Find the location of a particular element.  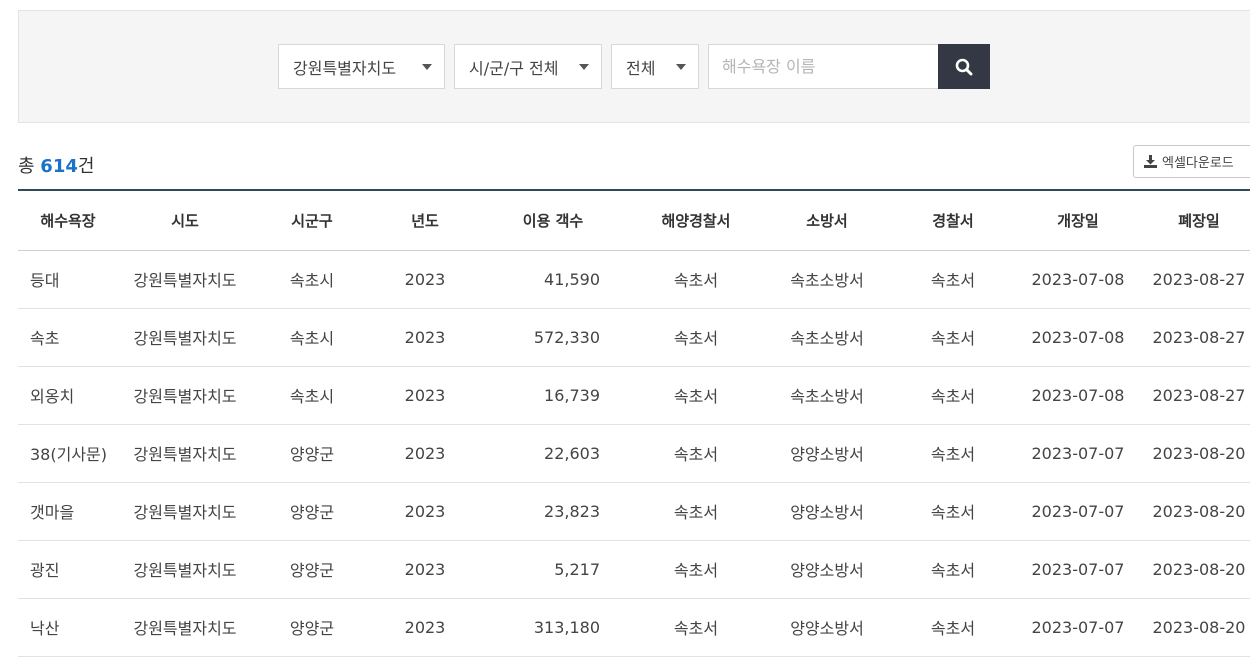

table-cell: 속초 is located at coordinates (45, 338).